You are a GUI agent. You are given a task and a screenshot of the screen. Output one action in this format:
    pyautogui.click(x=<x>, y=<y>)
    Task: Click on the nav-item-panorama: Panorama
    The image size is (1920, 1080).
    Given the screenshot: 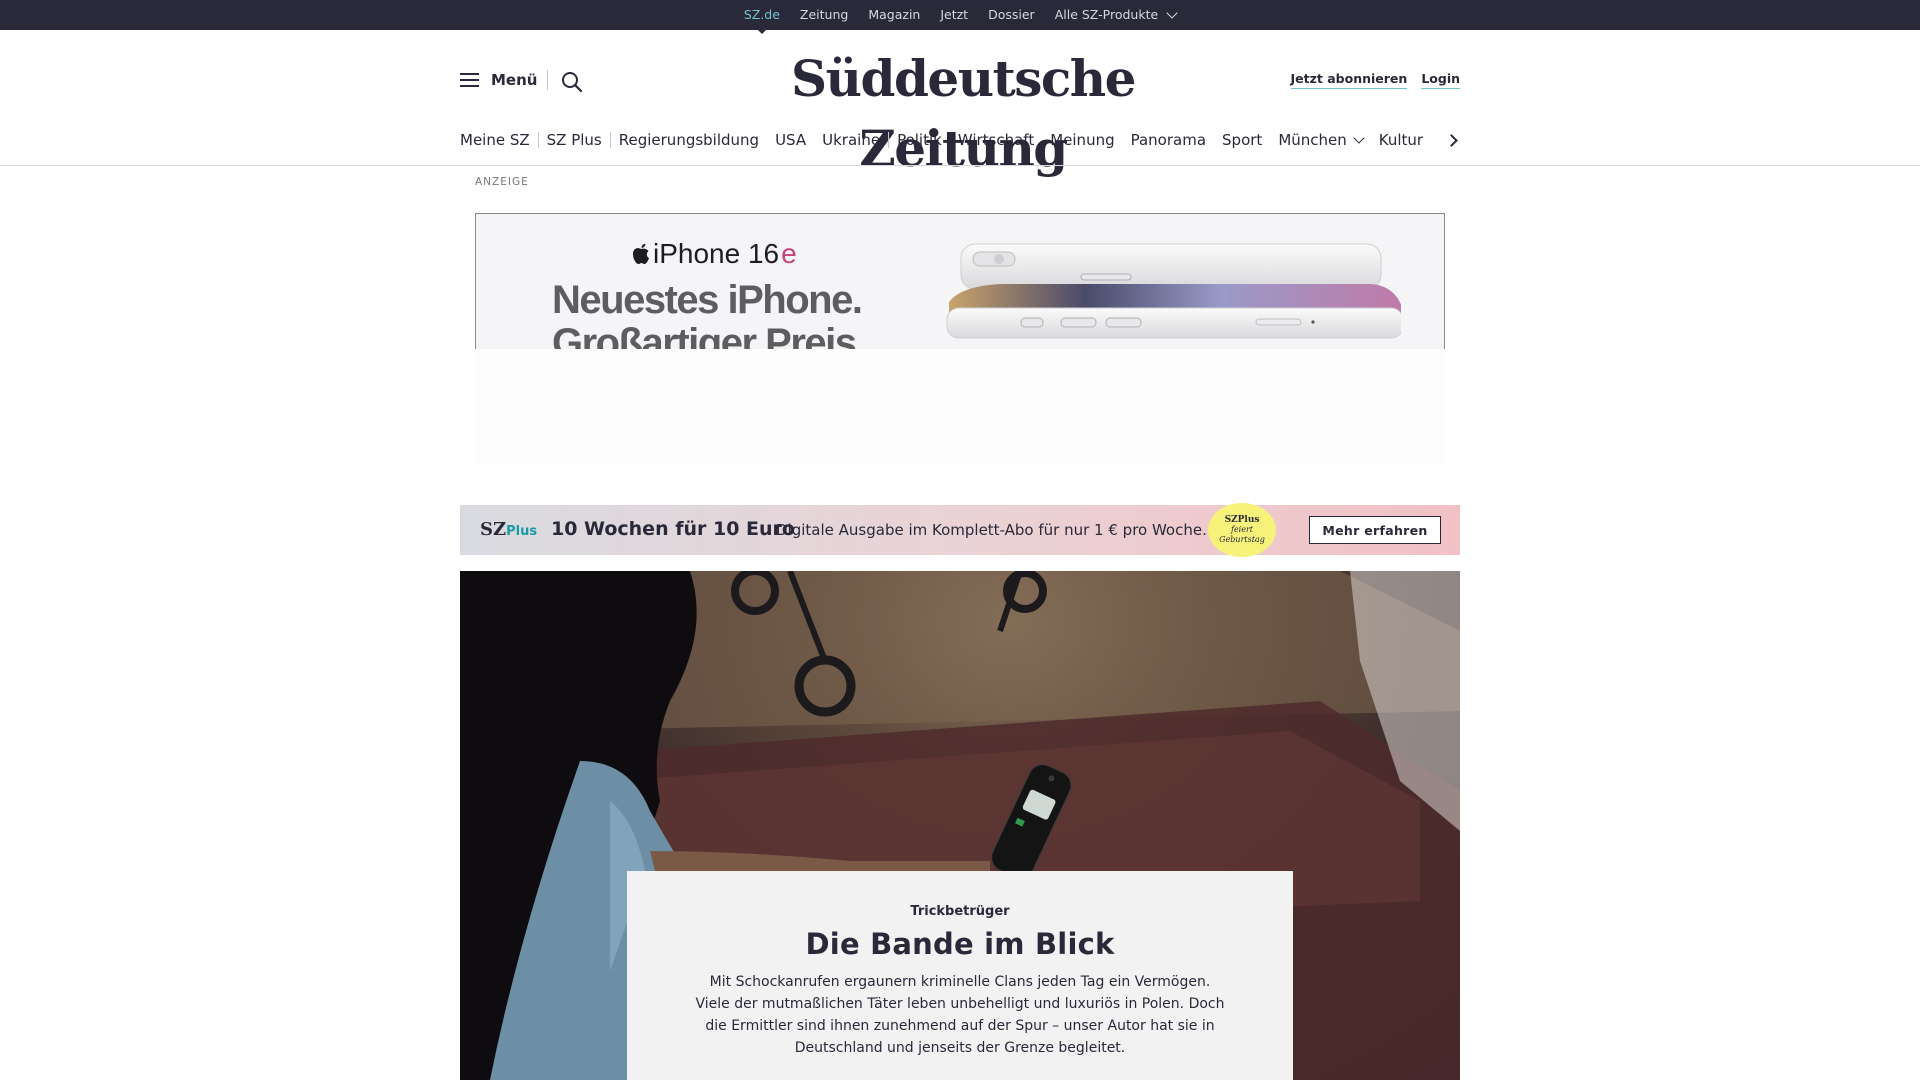 What is the action you would take?
    pyautogui.click(x=1168, y=140)
    